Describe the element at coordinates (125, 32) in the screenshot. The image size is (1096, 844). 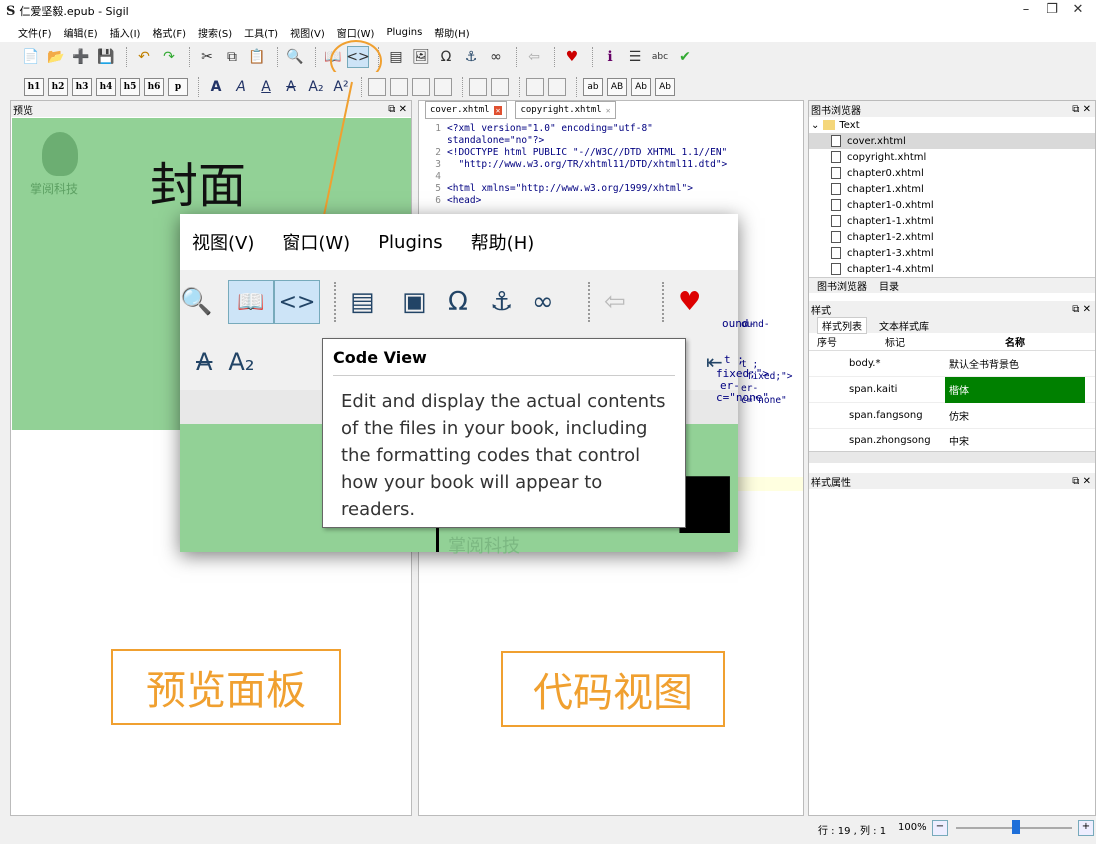
I see `menu-insert: 插入(I)` at that location.